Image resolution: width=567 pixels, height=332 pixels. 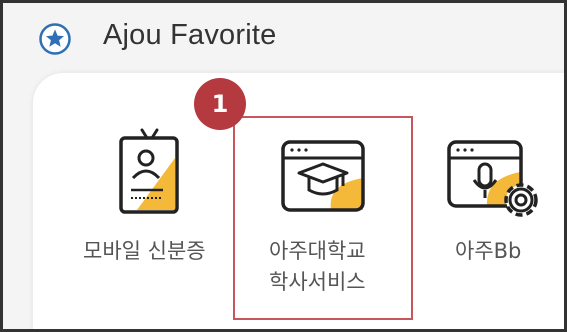 I want to click on star-circle-icon, so click(x=55, y=39).